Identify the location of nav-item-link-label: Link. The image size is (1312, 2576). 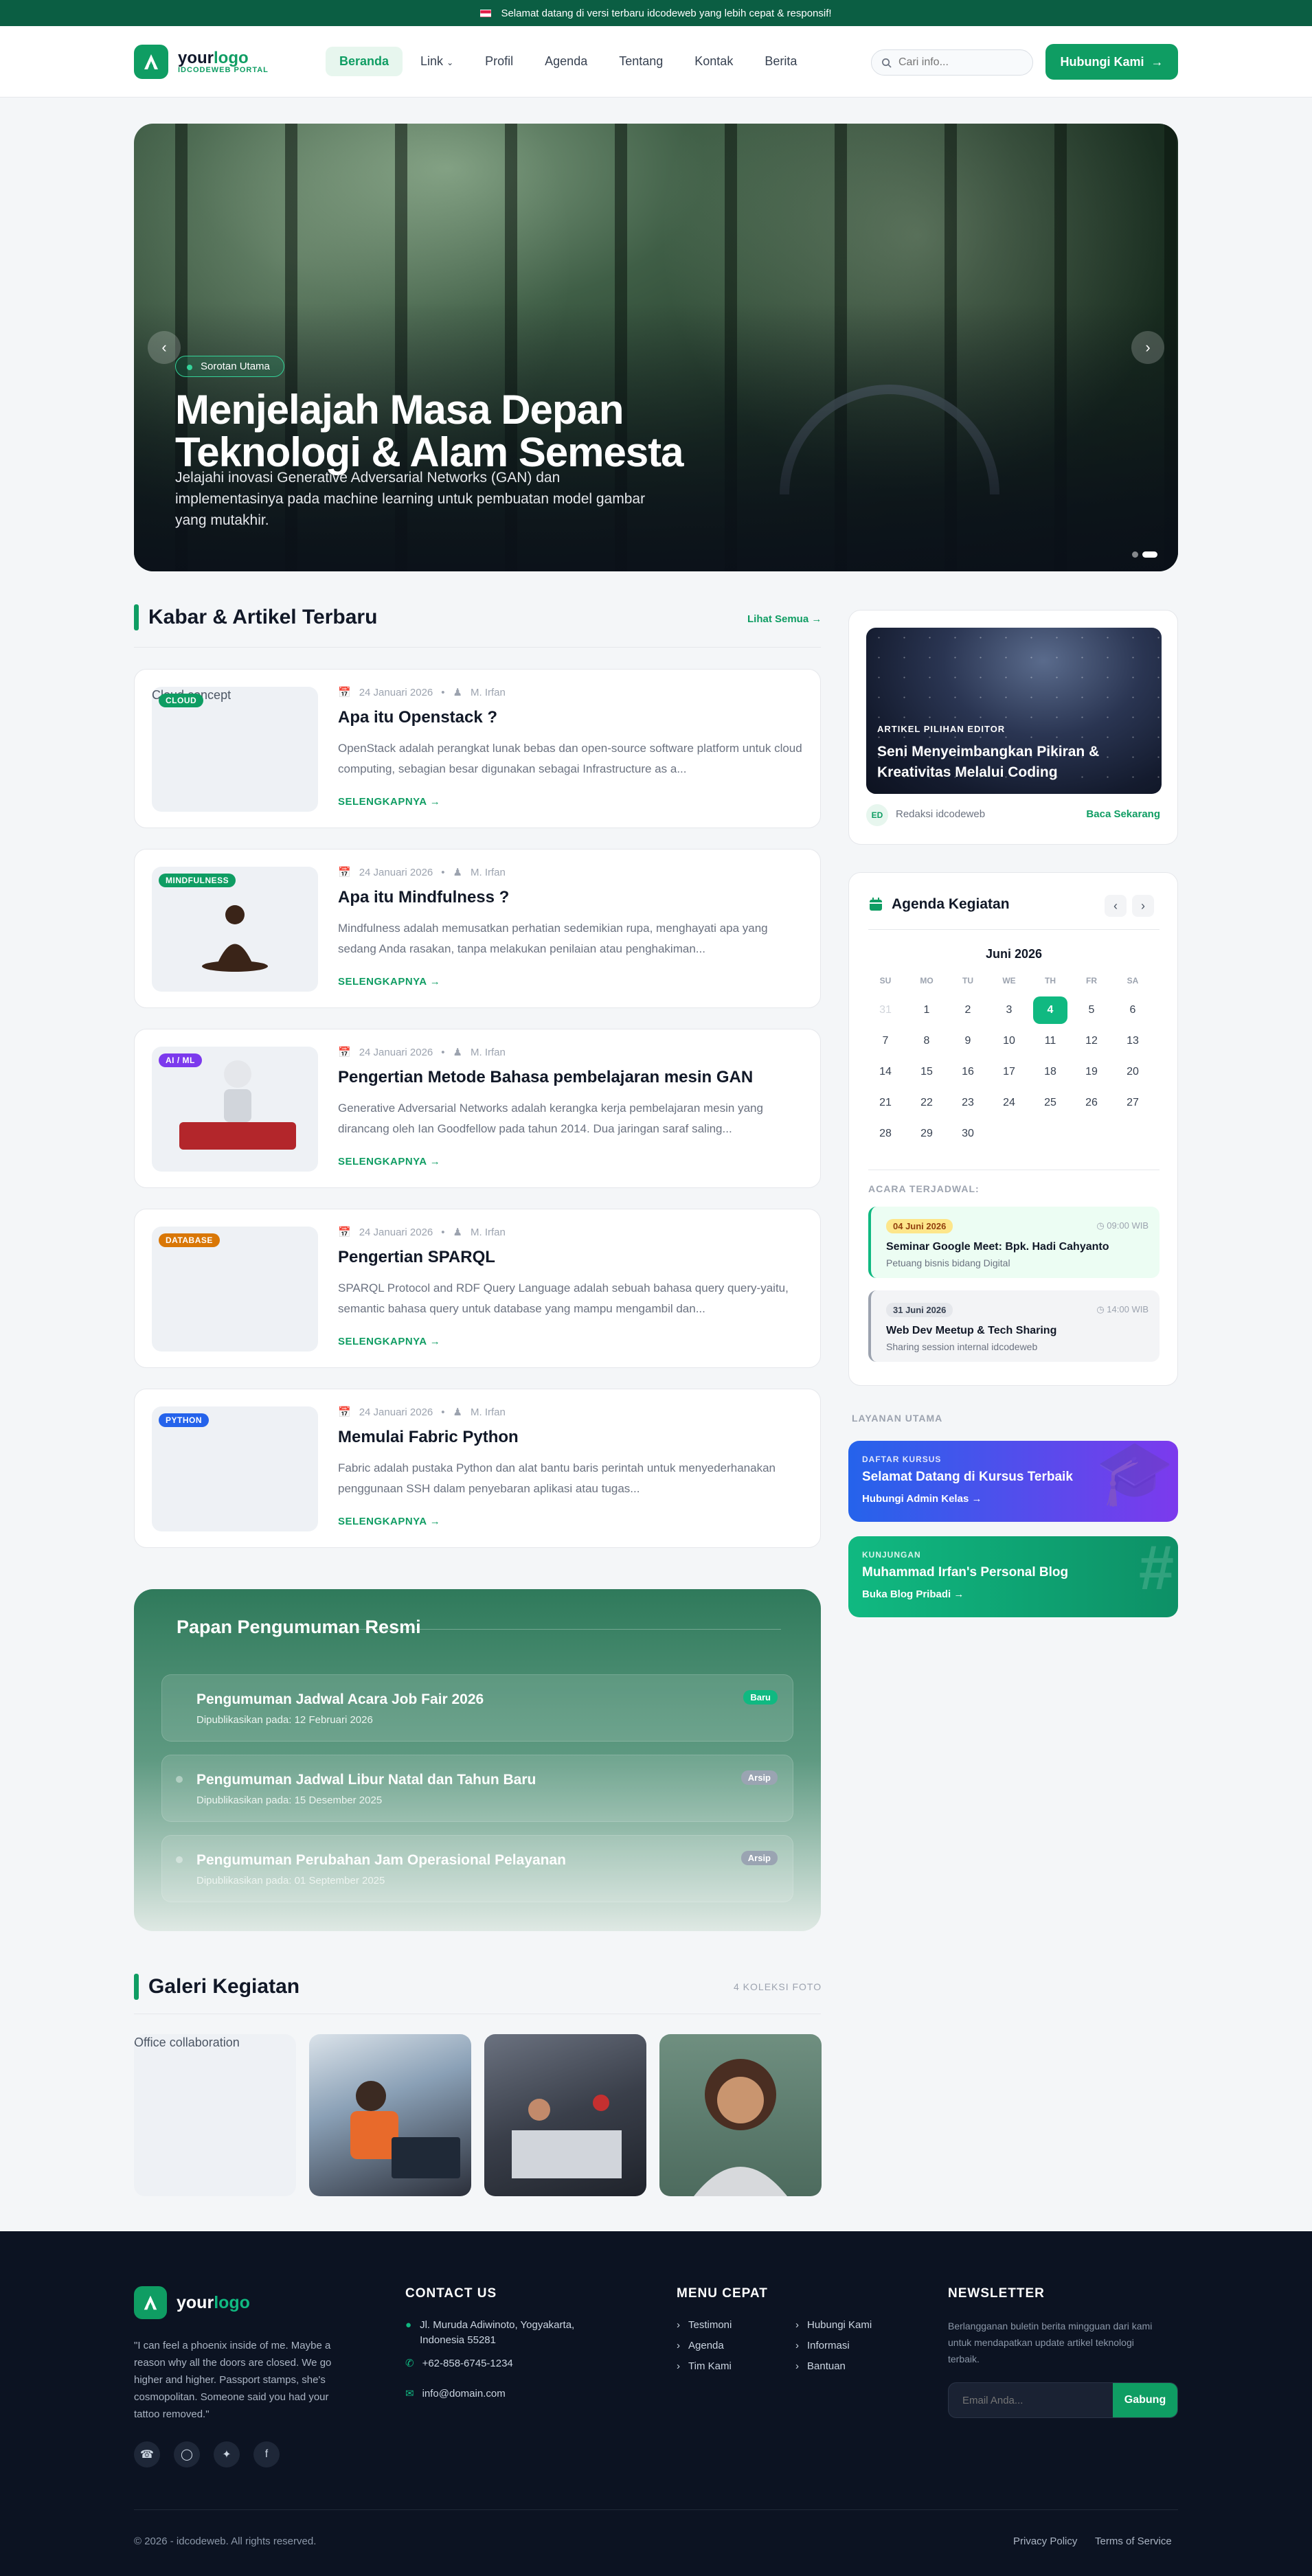
(432, 61).